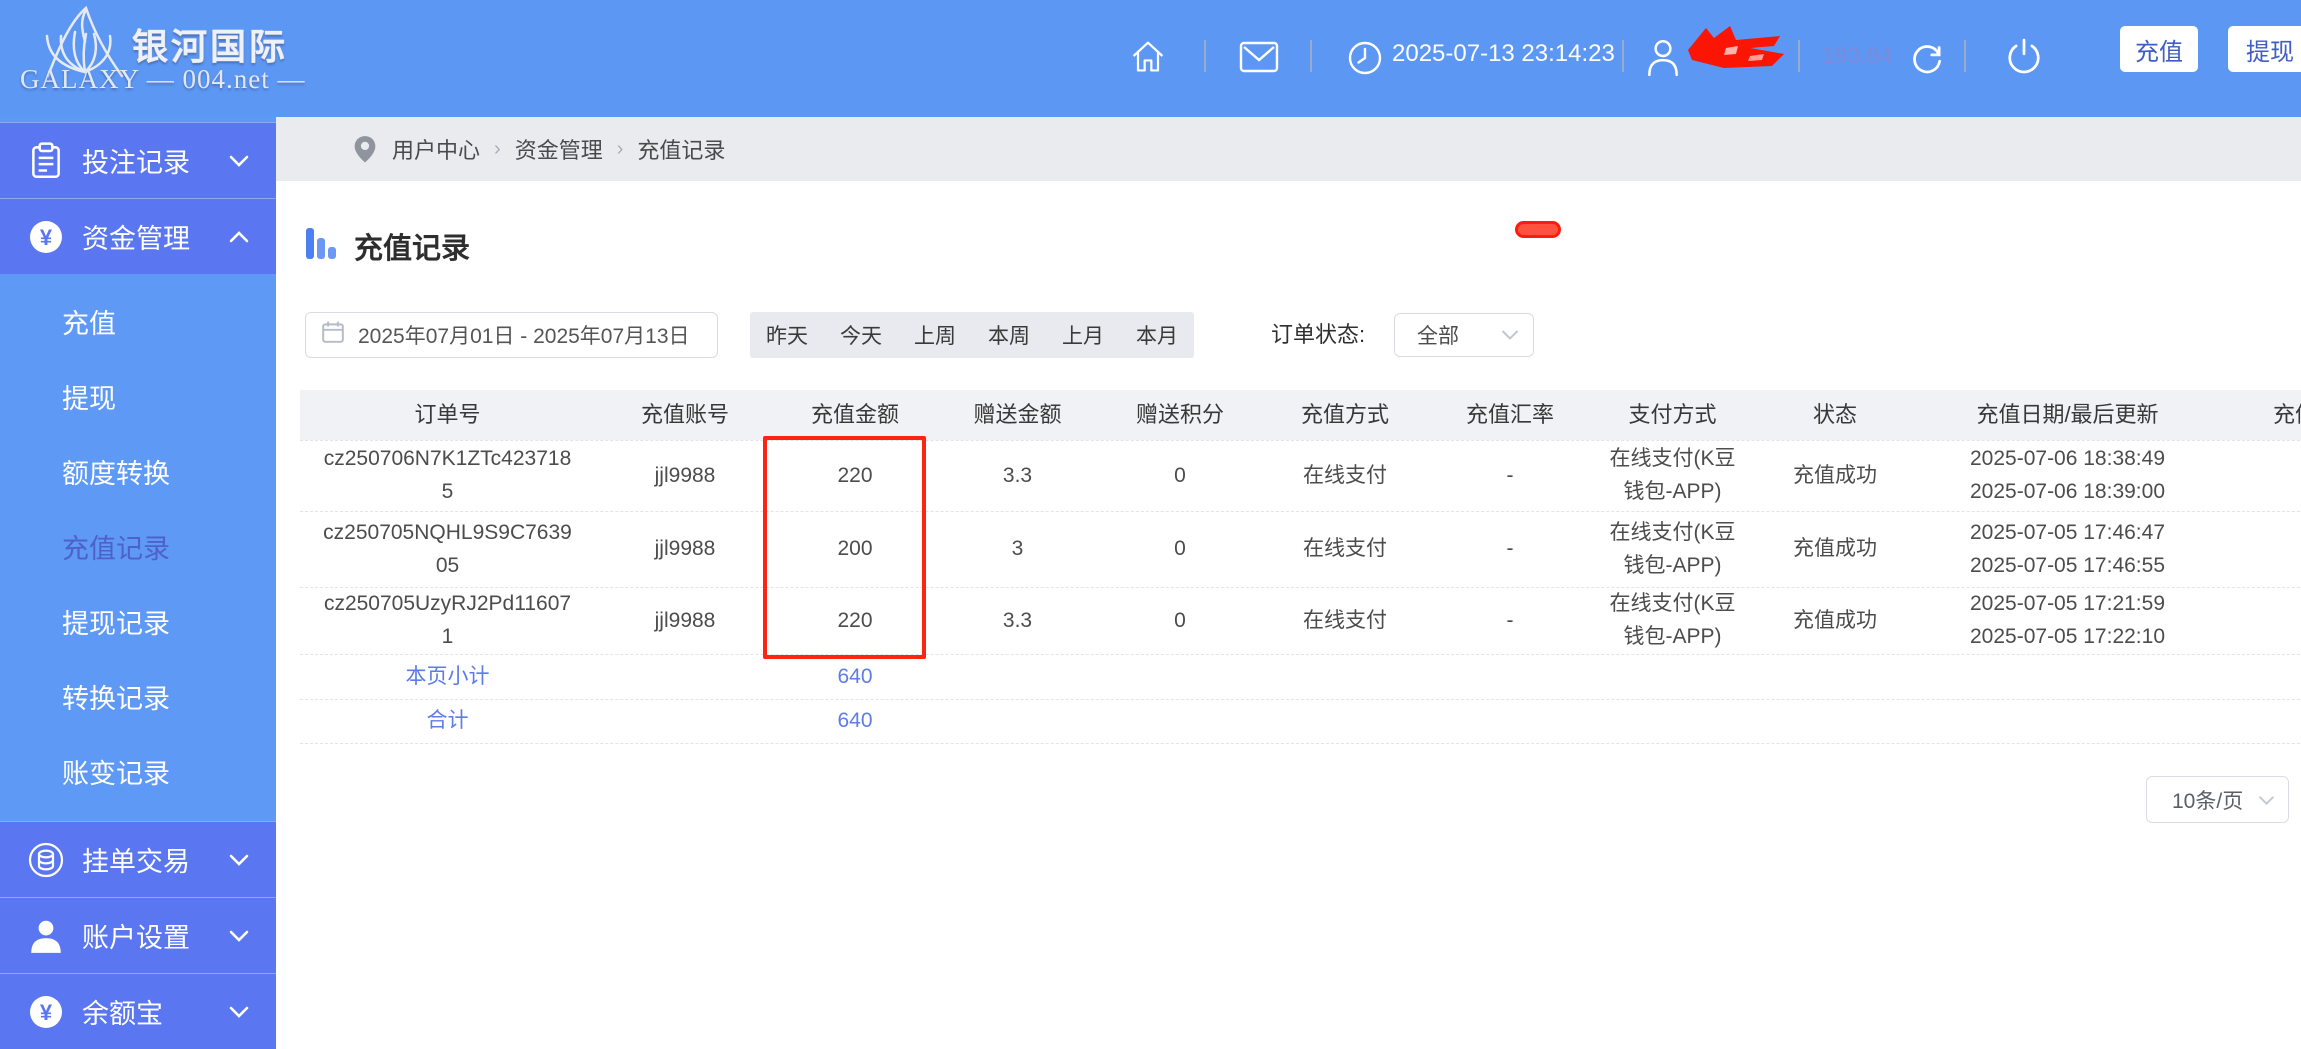 This screenshot has width=2301, height=1049. Describe the element at coordinates (122, 1014) in the screenshot. I see `sidebar-item-label: 余额宝` at that location.